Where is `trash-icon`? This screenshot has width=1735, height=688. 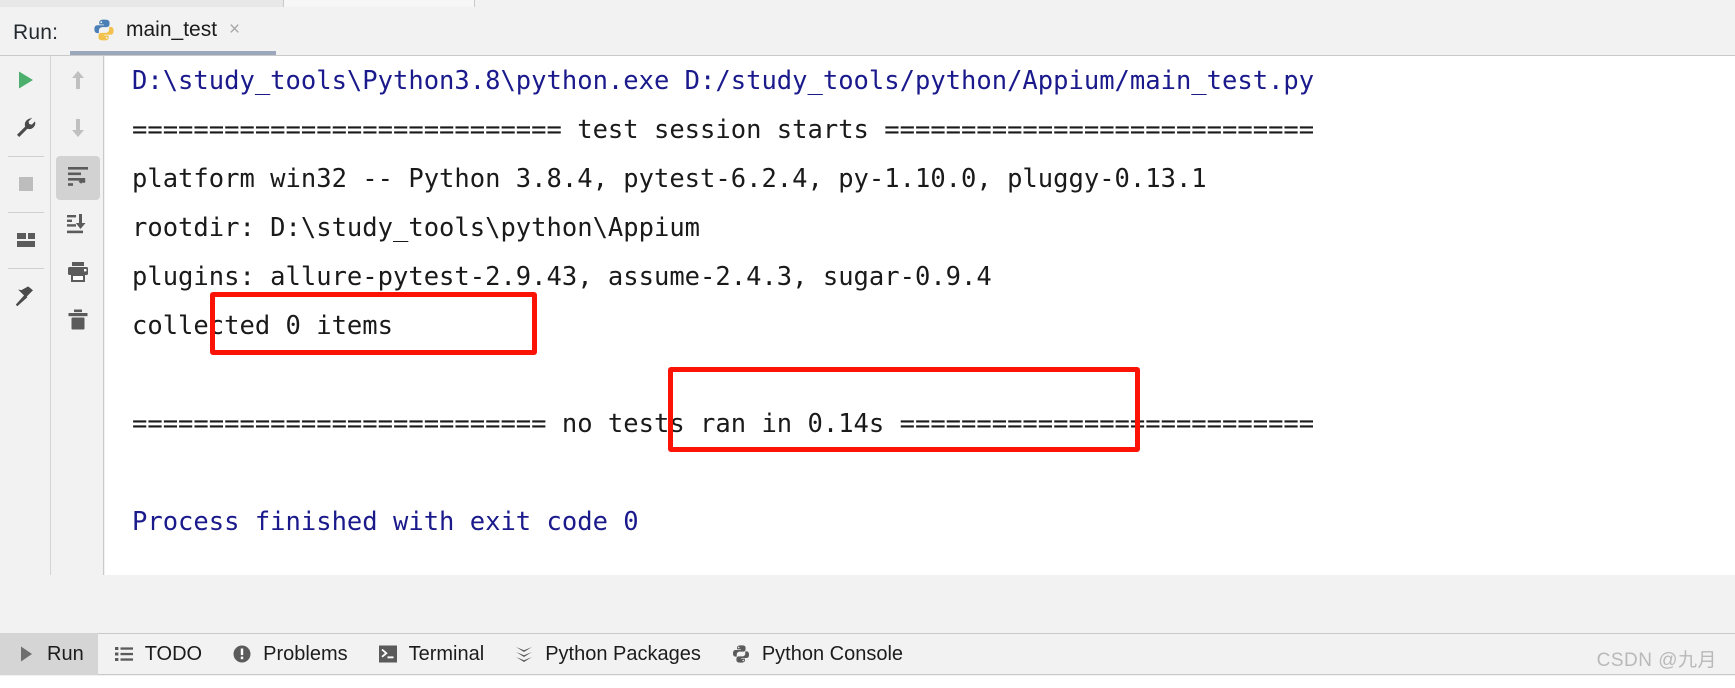 trash-icon is located at coordinates (78, 322).